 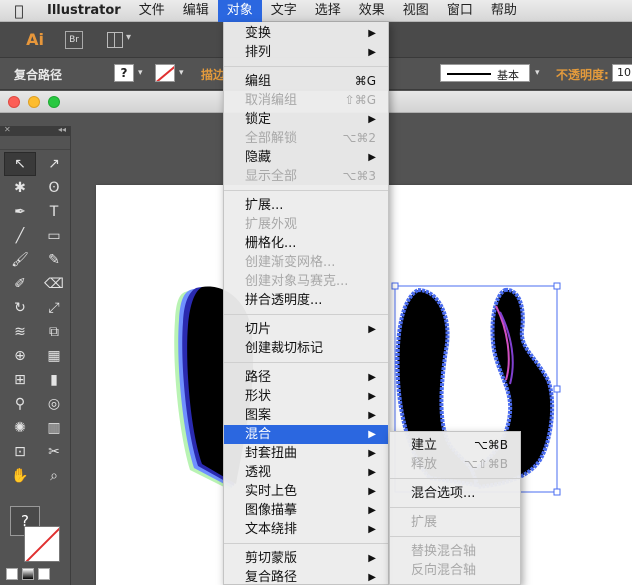 I want to click on menu-item: 编组 ⌘G, so click(x=306, y=81).